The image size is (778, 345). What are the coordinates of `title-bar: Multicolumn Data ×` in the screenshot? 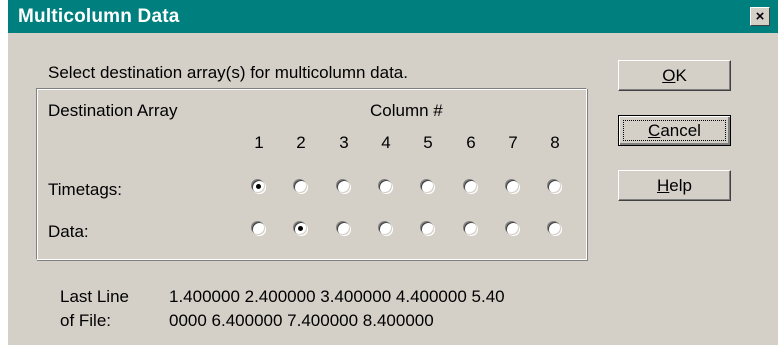 It's located at (393, 16).